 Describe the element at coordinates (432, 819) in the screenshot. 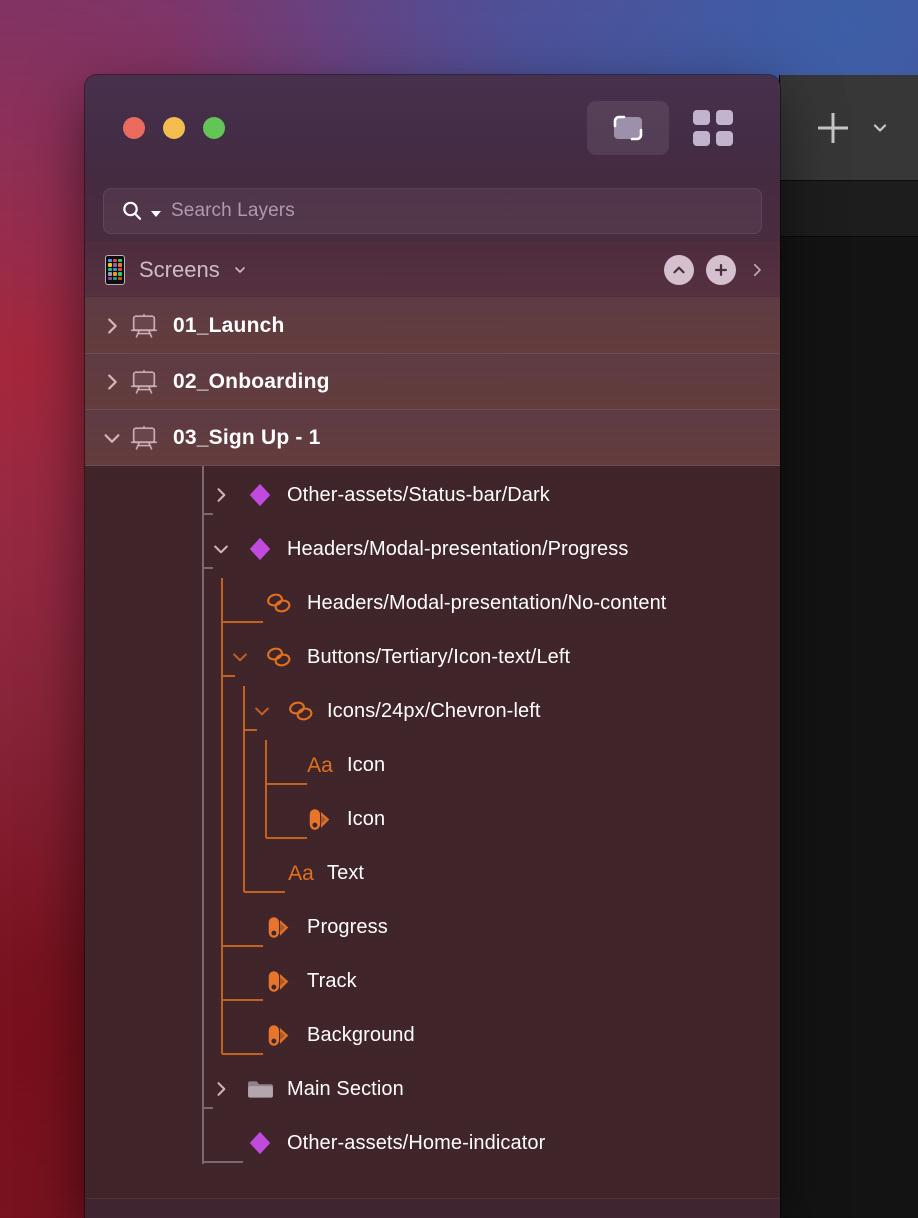

I see `layer-row: Icon` at that location.